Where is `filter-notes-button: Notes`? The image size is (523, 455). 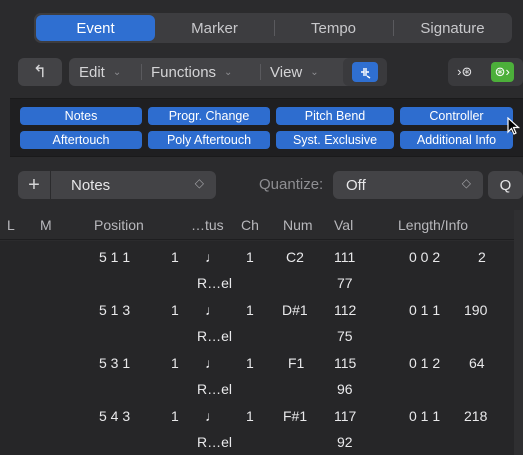 filter-notes-button: Notes is located at coordinates (81, 116).